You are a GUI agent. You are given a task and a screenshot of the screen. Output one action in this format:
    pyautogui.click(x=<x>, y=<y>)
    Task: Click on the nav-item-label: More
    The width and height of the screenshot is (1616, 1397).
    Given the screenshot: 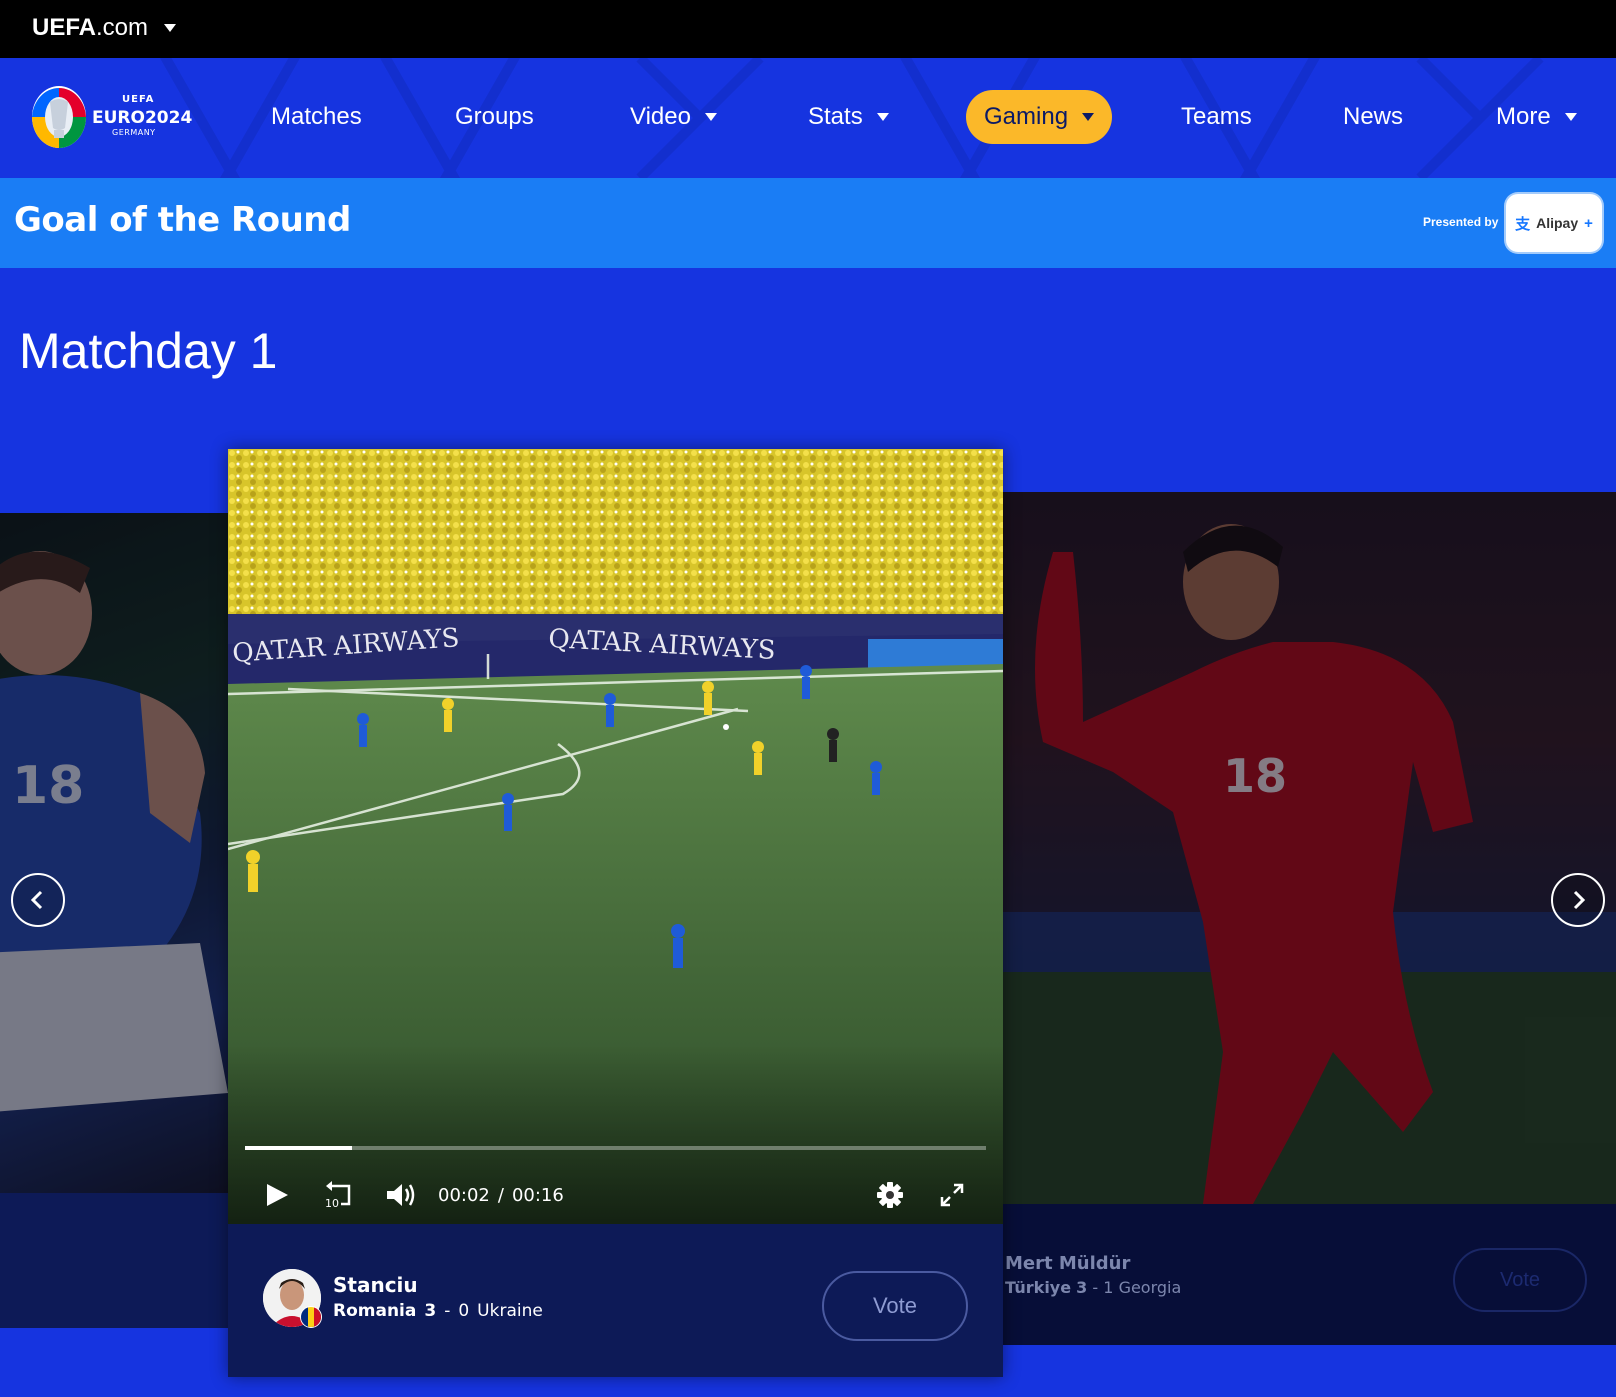 What is the action you would take?
    pyautogui.click(x=1523, y=116)
    